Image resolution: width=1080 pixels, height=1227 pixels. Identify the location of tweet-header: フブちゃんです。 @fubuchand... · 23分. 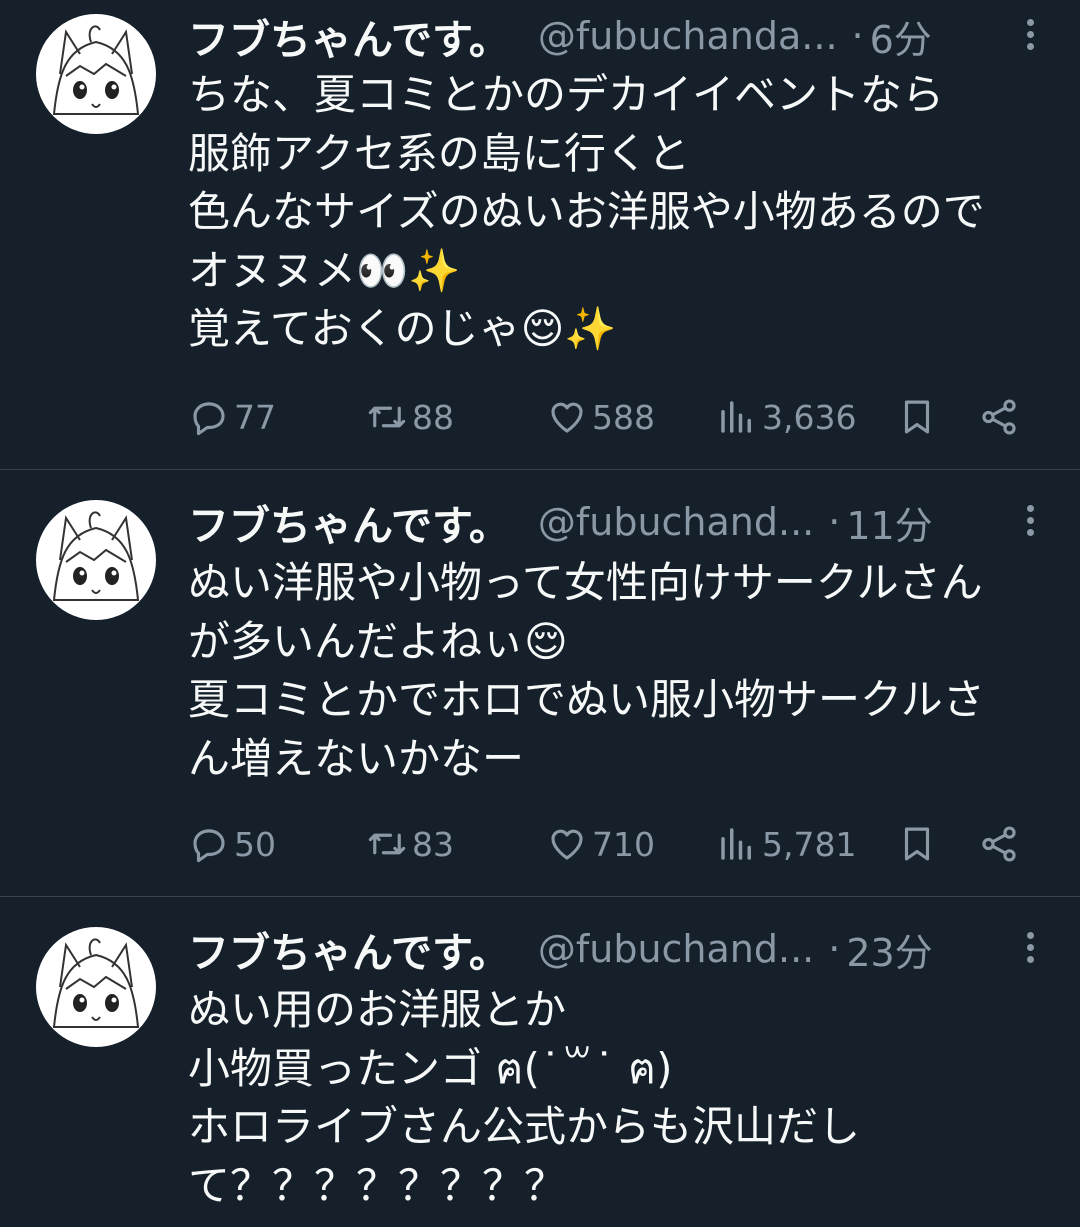
(619, 949).